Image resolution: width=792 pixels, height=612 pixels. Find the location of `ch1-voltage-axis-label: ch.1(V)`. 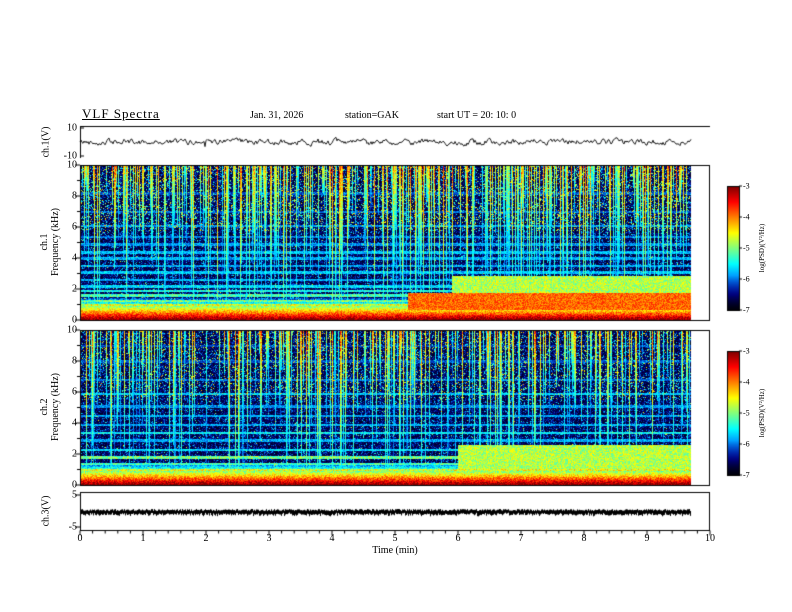

ch1-voltage-axis-label: ch.1(V) is located at coordinates (46, 142).